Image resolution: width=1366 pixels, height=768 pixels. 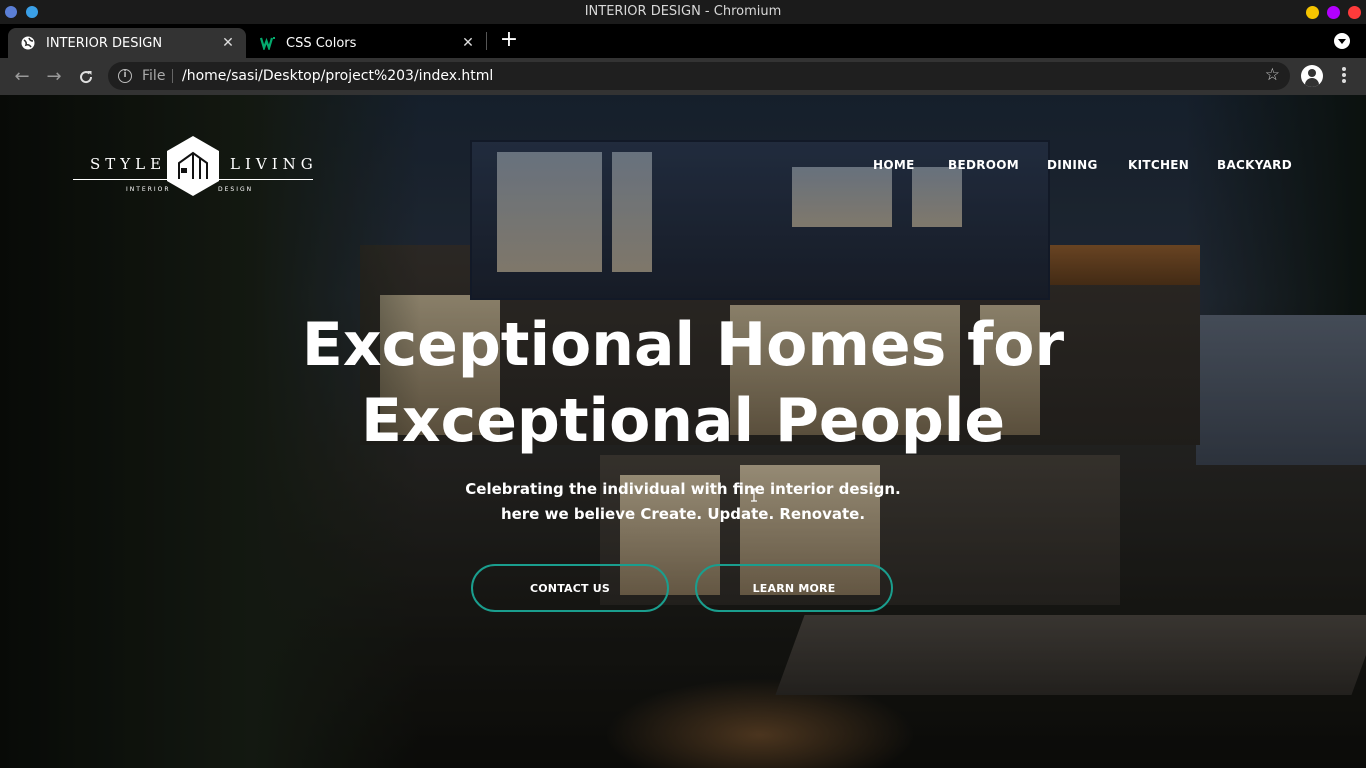 What do you see at coordinates (1072, 165) in the screenshot?
I see `nav-dining: DINING` at bounding box center [1072, 165].